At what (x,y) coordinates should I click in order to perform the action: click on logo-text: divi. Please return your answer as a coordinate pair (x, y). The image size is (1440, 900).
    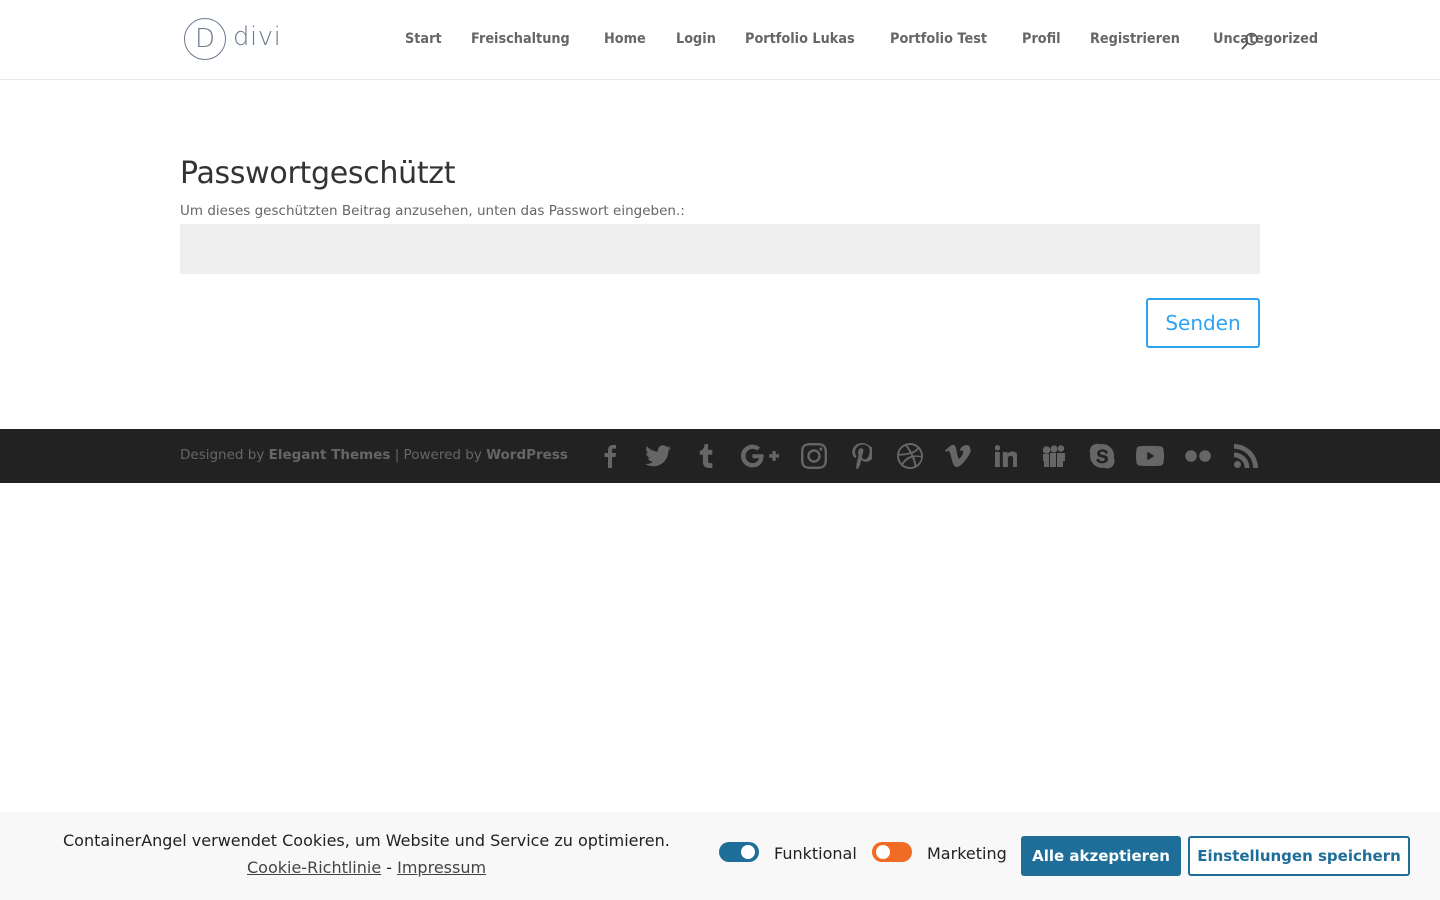
    Looking at the image, I should click on (257, 37).